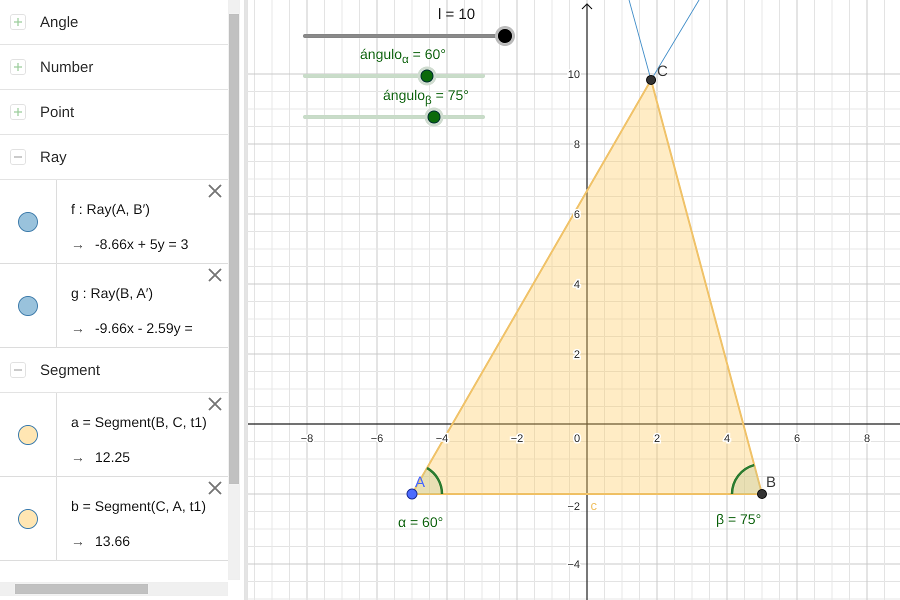 This screenshot has width=900, height=600. Describe the element at coordinates (114, 589) in the screenshot. I see `horizontal-scrollbar` at that location.